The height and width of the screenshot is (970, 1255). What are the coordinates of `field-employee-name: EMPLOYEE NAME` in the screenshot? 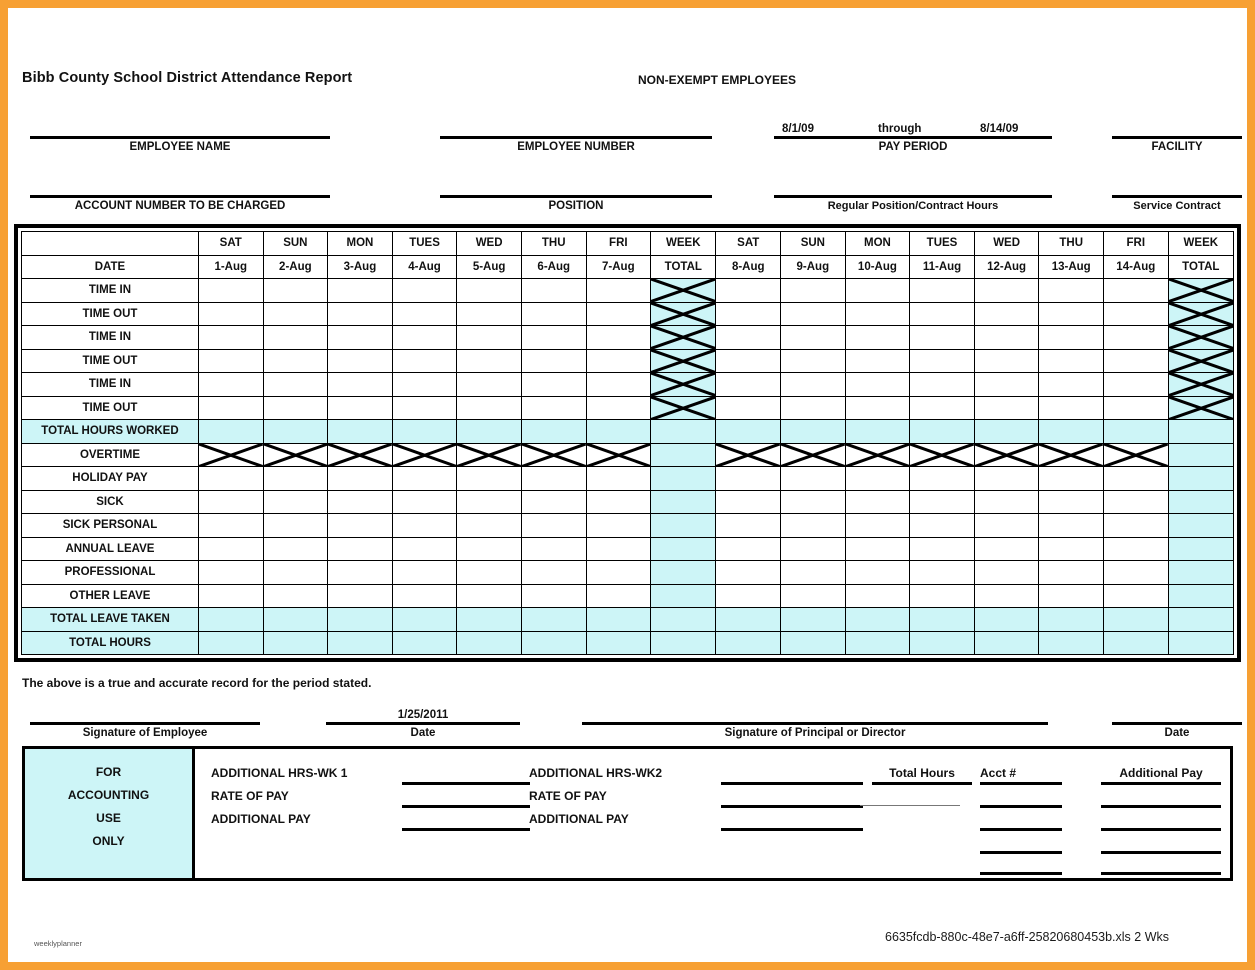 It's located at (180, 144).